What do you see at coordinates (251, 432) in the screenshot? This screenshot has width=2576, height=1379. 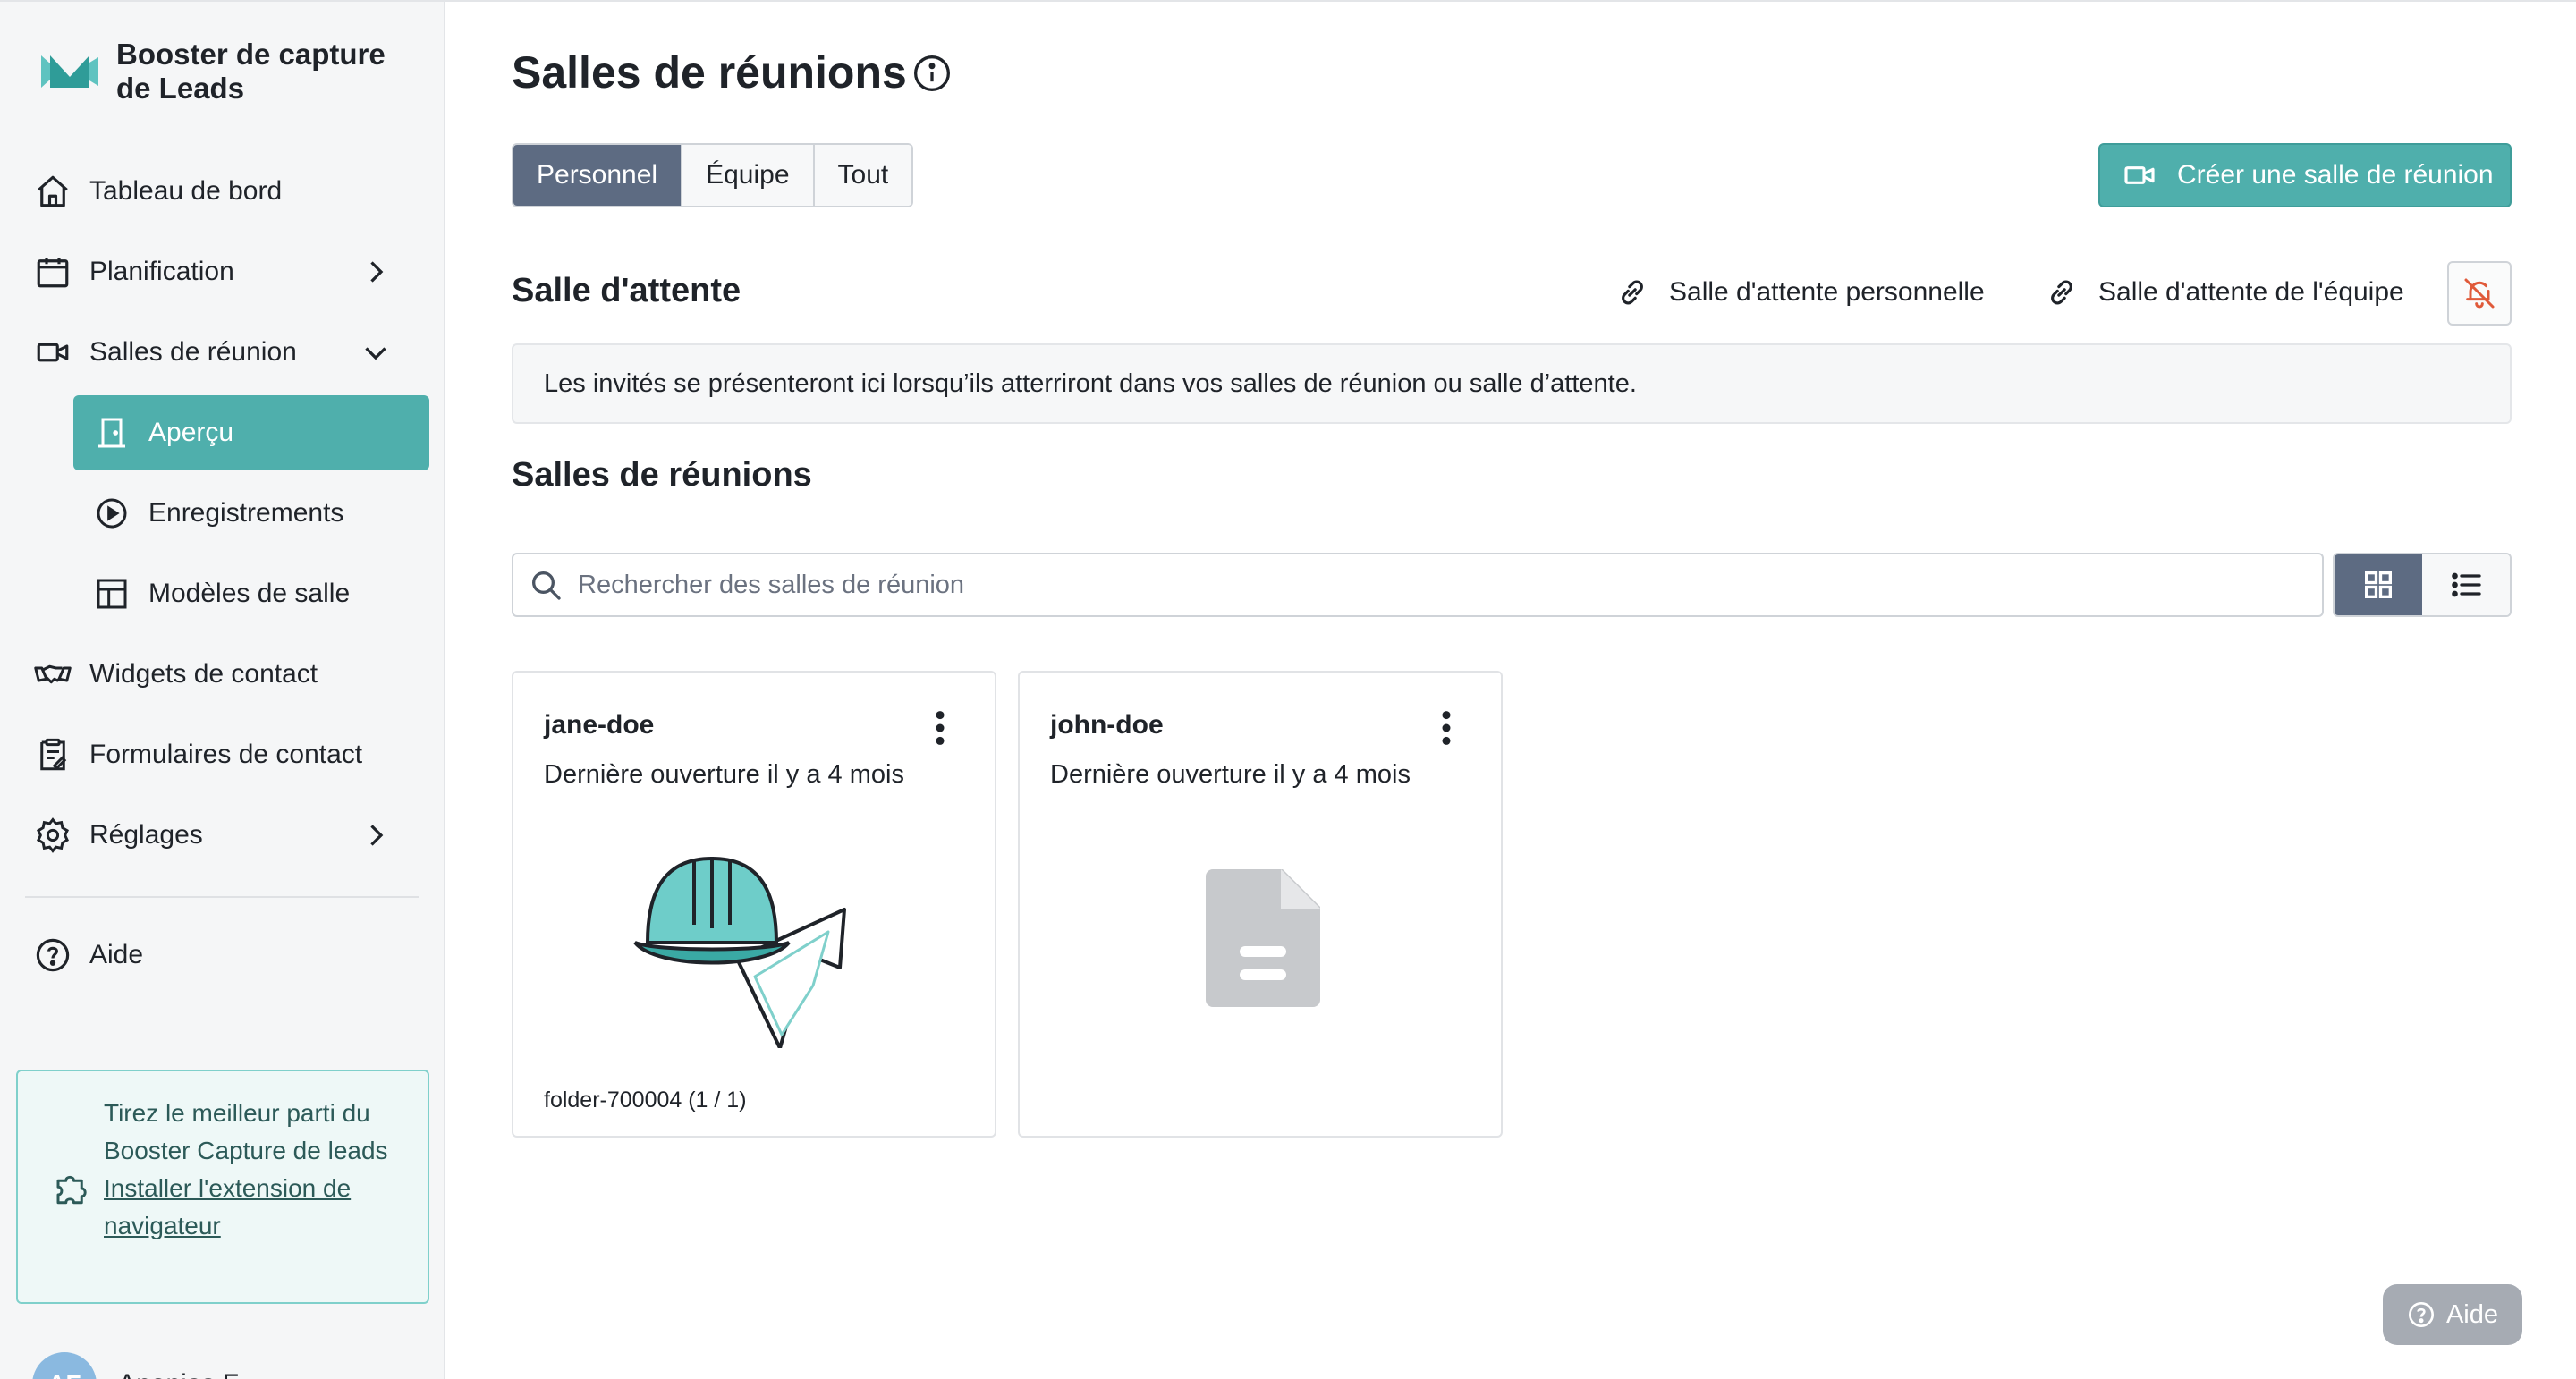 I see `sidebar-item-overview: Aperçu` at bounding box center [251, 432].